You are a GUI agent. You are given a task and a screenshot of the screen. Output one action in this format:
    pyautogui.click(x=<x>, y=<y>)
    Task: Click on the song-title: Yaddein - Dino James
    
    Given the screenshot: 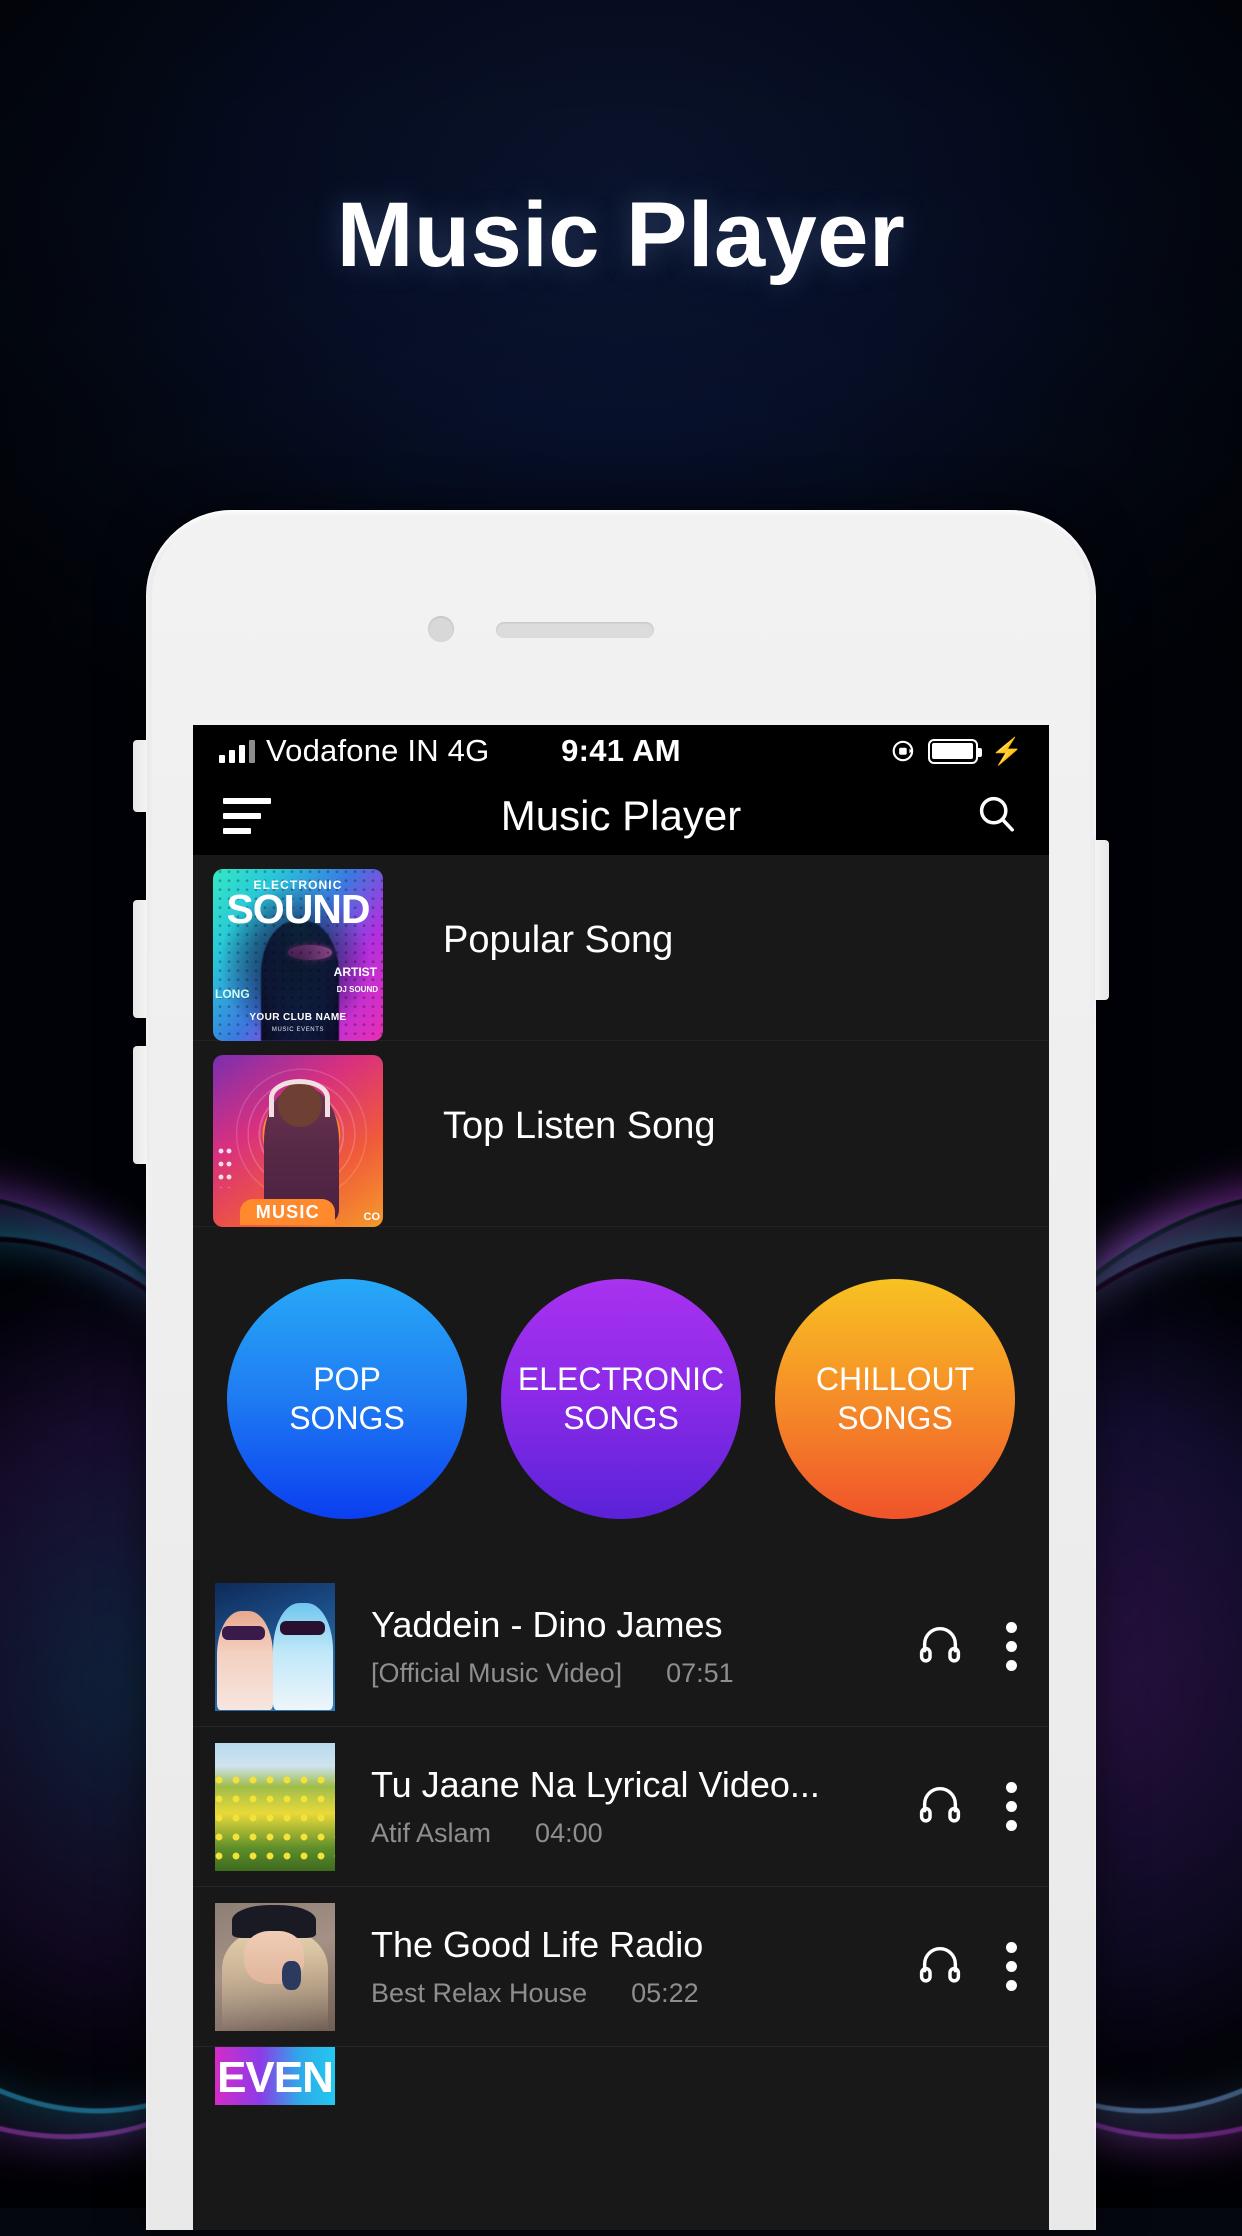 What is the action you would take?
    pyautogui.click(x=547, y=1624)
    